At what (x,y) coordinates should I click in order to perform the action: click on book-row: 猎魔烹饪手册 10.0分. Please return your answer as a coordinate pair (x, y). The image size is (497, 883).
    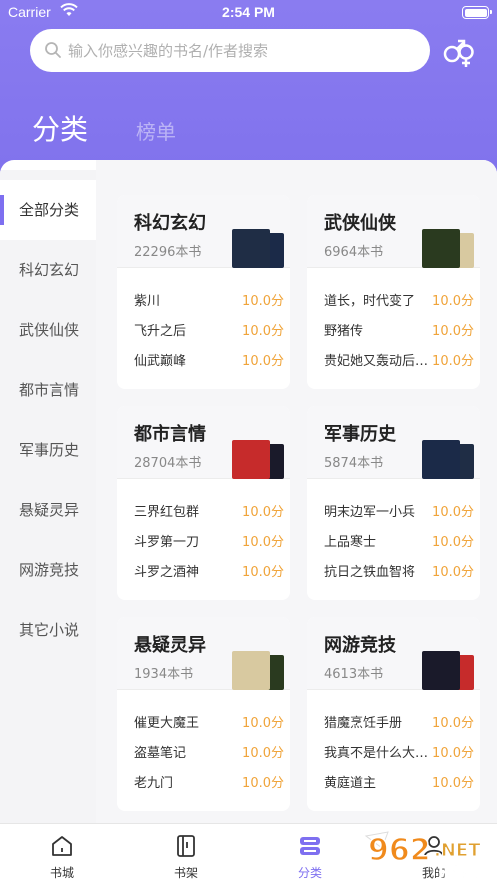
    Looking at the image, I should click on (399, 720).